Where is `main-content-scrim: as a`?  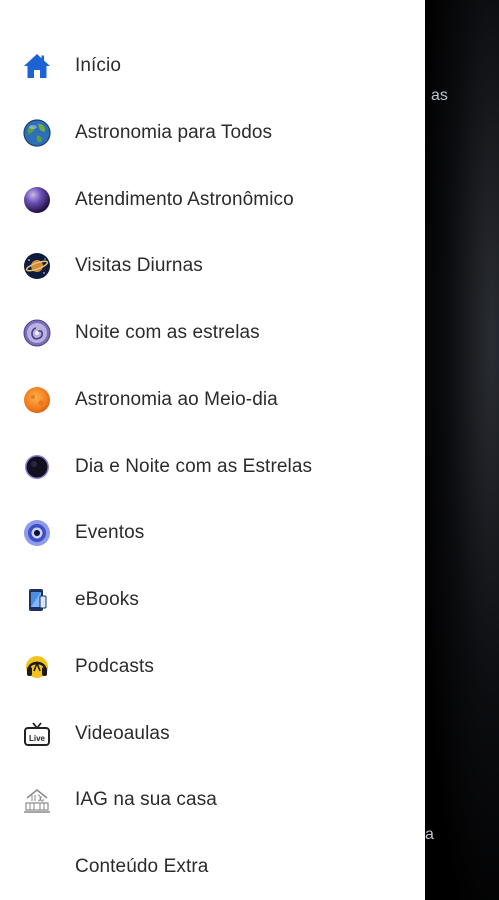
main-content-scrim: as a is located at coordinates (462, 450).